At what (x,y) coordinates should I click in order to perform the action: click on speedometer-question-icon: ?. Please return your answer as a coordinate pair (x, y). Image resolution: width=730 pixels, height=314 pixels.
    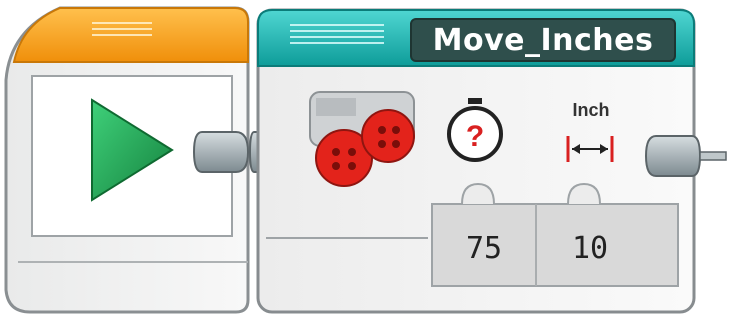
    Looking at the image, I should click on (475, 131).